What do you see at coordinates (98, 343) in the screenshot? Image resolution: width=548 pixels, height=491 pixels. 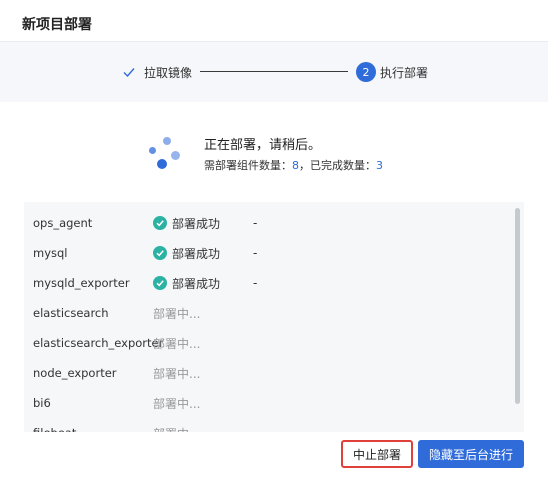 I see `component-name: elasticsearch_exporter` at bounding box center [98, 343].